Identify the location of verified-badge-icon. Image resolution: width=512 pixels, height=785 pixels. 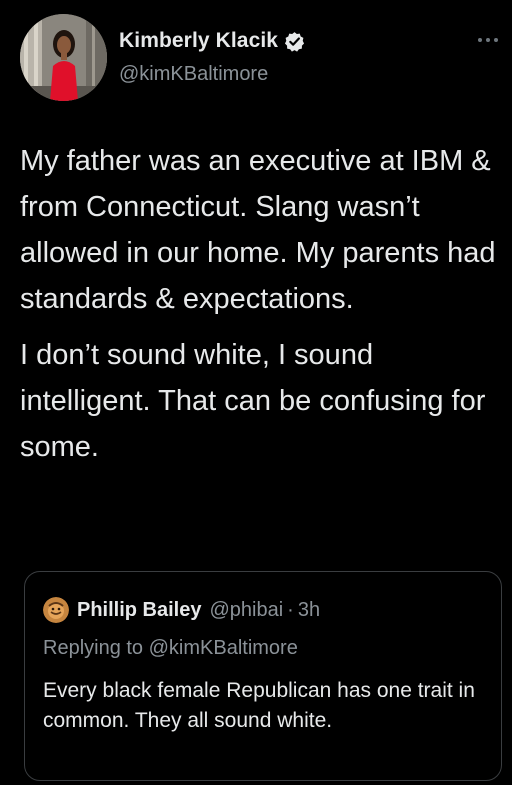
(294, 41).